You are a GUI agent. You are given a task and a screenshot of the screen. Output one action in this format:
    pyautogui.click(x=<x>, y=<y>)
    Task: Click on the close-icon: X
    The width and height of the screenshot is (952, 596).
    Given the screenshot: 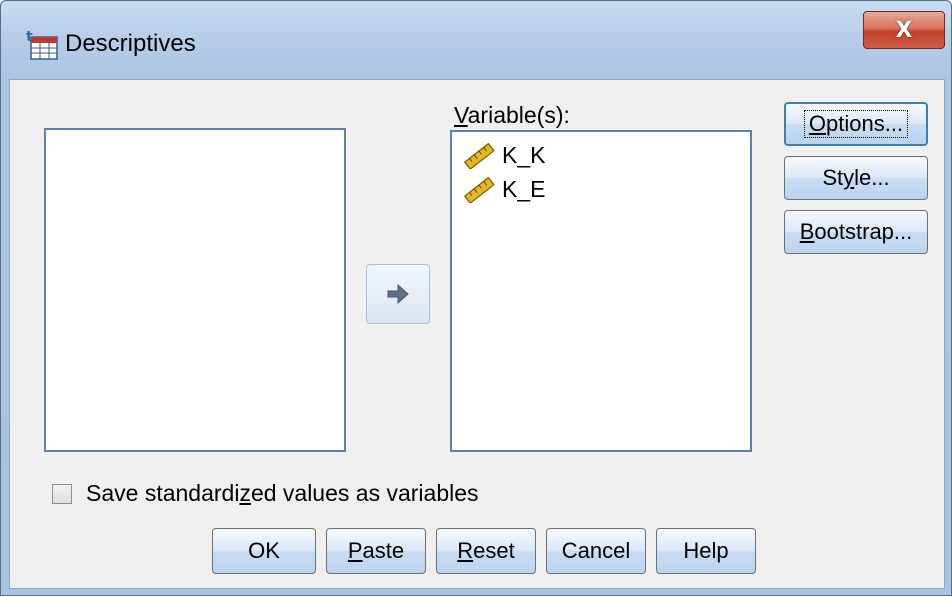 What is the action you would take?
    pyautogui.click(x=904, y=30)
    